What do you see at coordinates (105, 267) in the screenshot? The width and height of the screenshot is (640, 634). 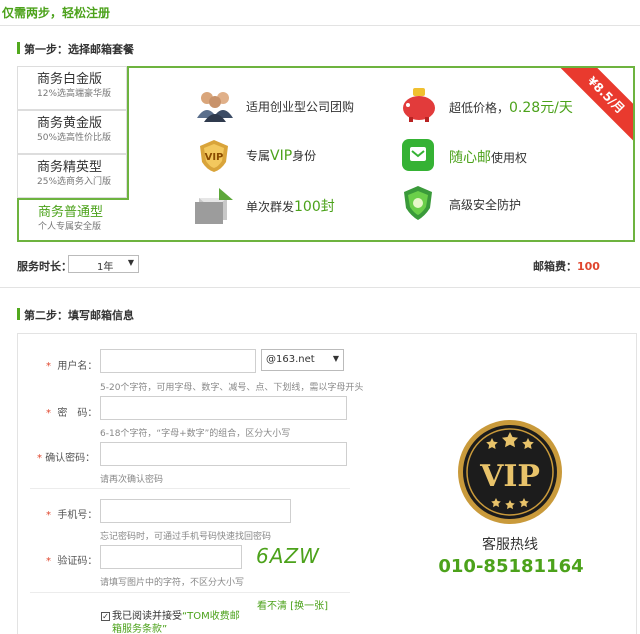 I see `duration-value: 1年` at bounding box center [105, 267].